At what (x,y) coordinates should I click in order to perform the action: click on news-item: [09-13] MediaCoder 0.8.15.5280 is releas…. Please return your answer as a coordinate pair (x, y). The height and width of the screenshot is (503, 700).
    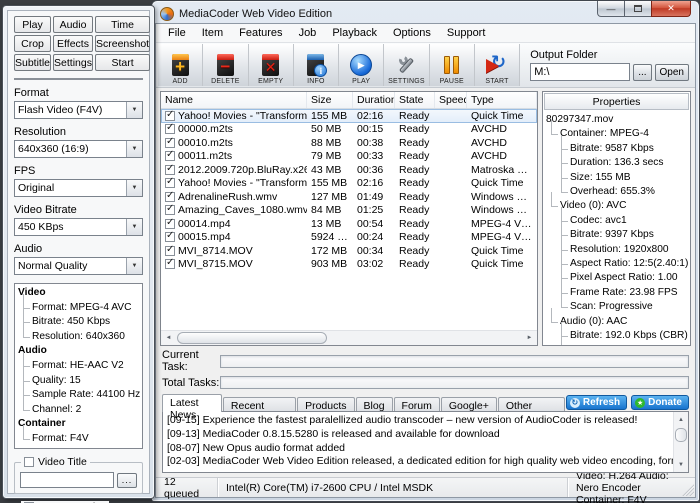
    Looking at the image, I should click on (418, 435).